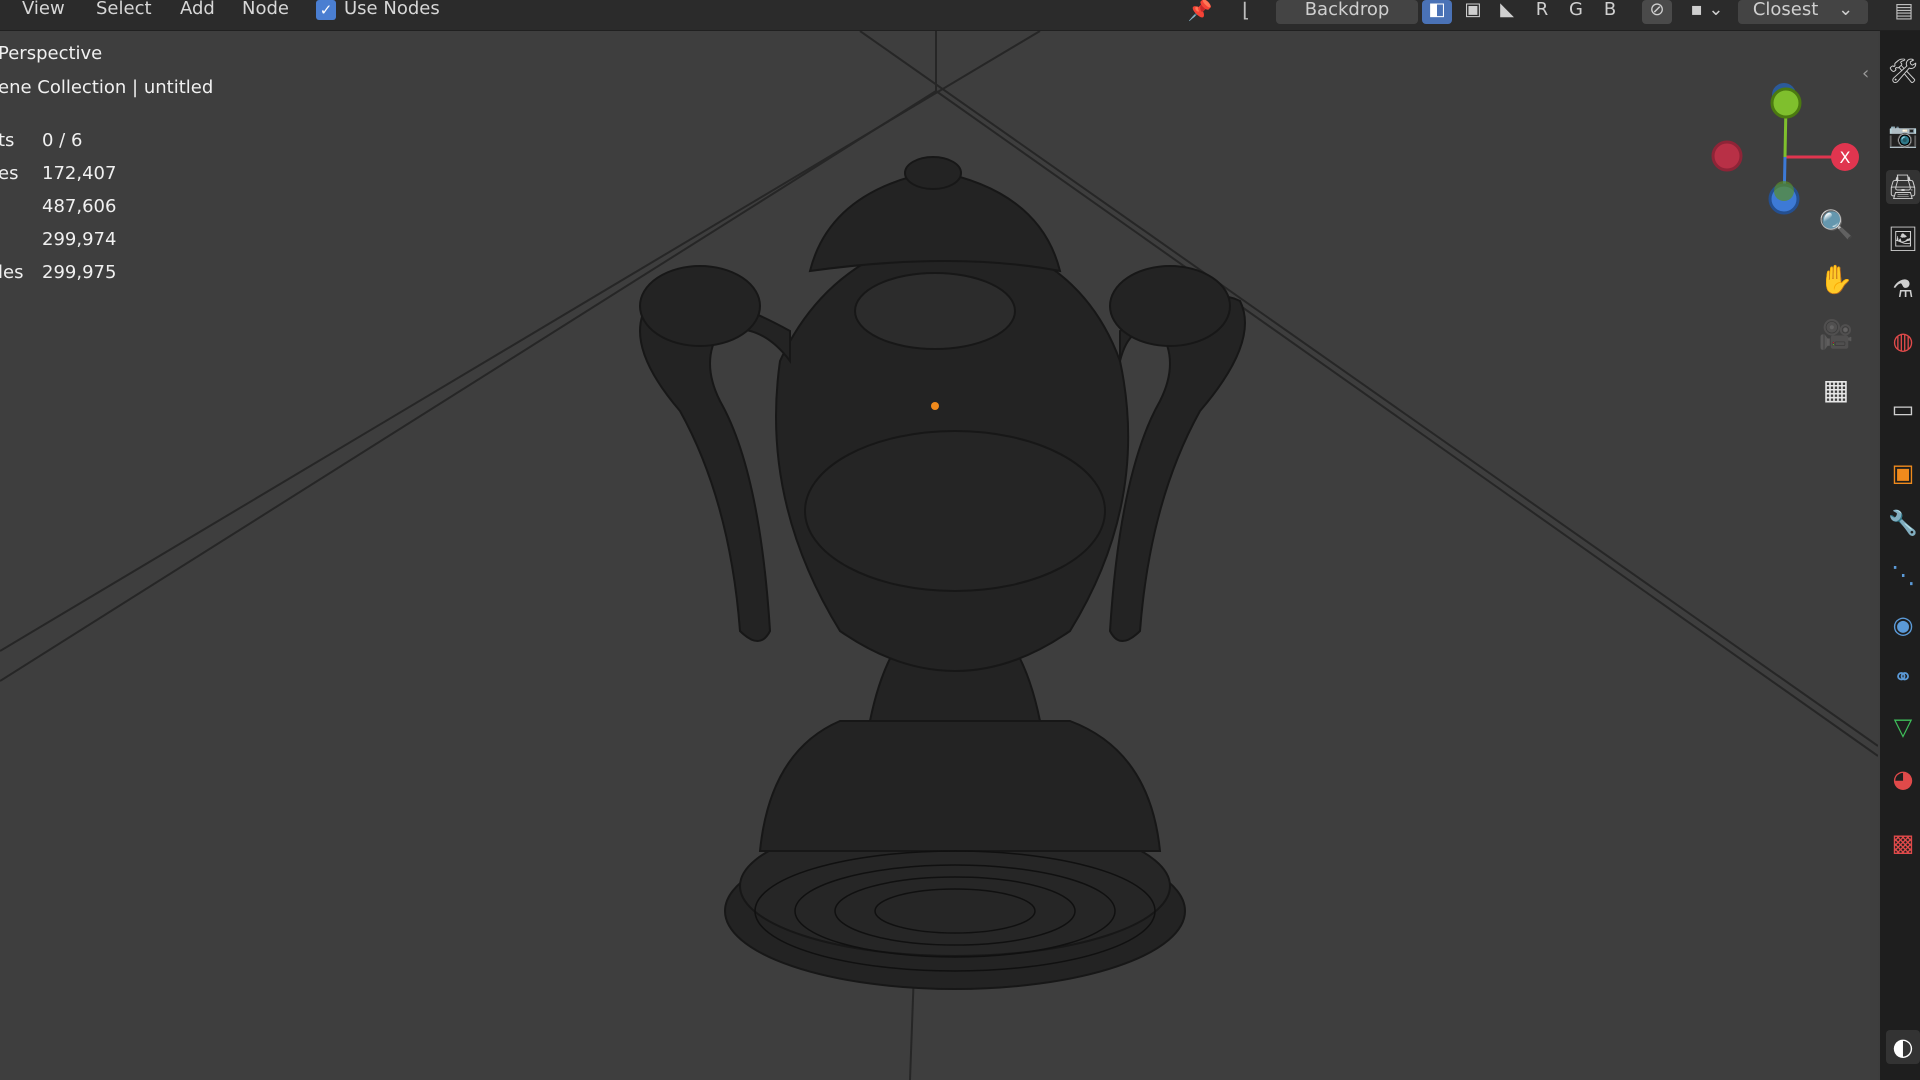  I want to click on stat-value: 299,975, so click(79, 272).